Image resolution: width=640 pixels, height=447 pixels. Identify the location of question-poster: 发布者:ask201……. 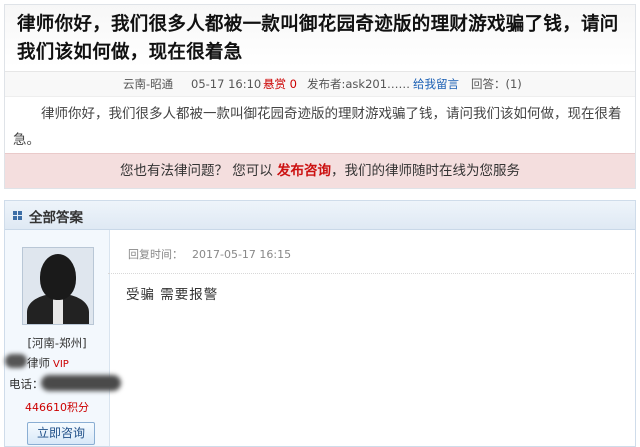
(358, 84).